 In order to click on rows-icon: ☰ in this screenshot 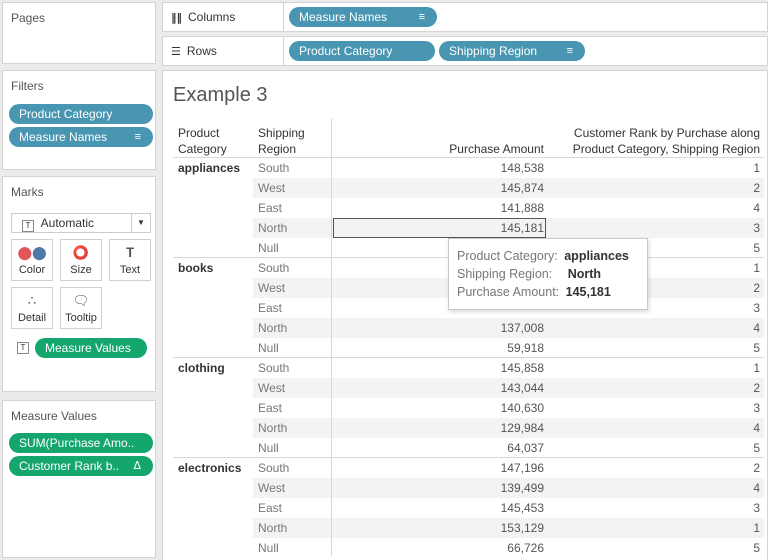, I will do `click(176, 51)`.